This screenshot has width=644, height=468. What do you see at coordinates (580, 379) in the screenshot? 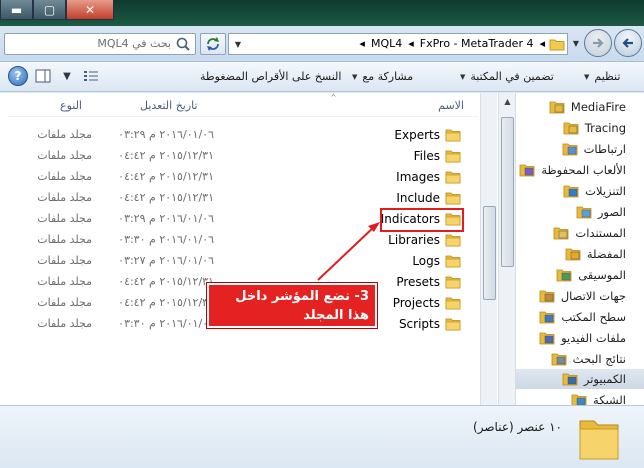
I see `nav-item-13: الكمبيوتر` at bounding box center [580, 379].